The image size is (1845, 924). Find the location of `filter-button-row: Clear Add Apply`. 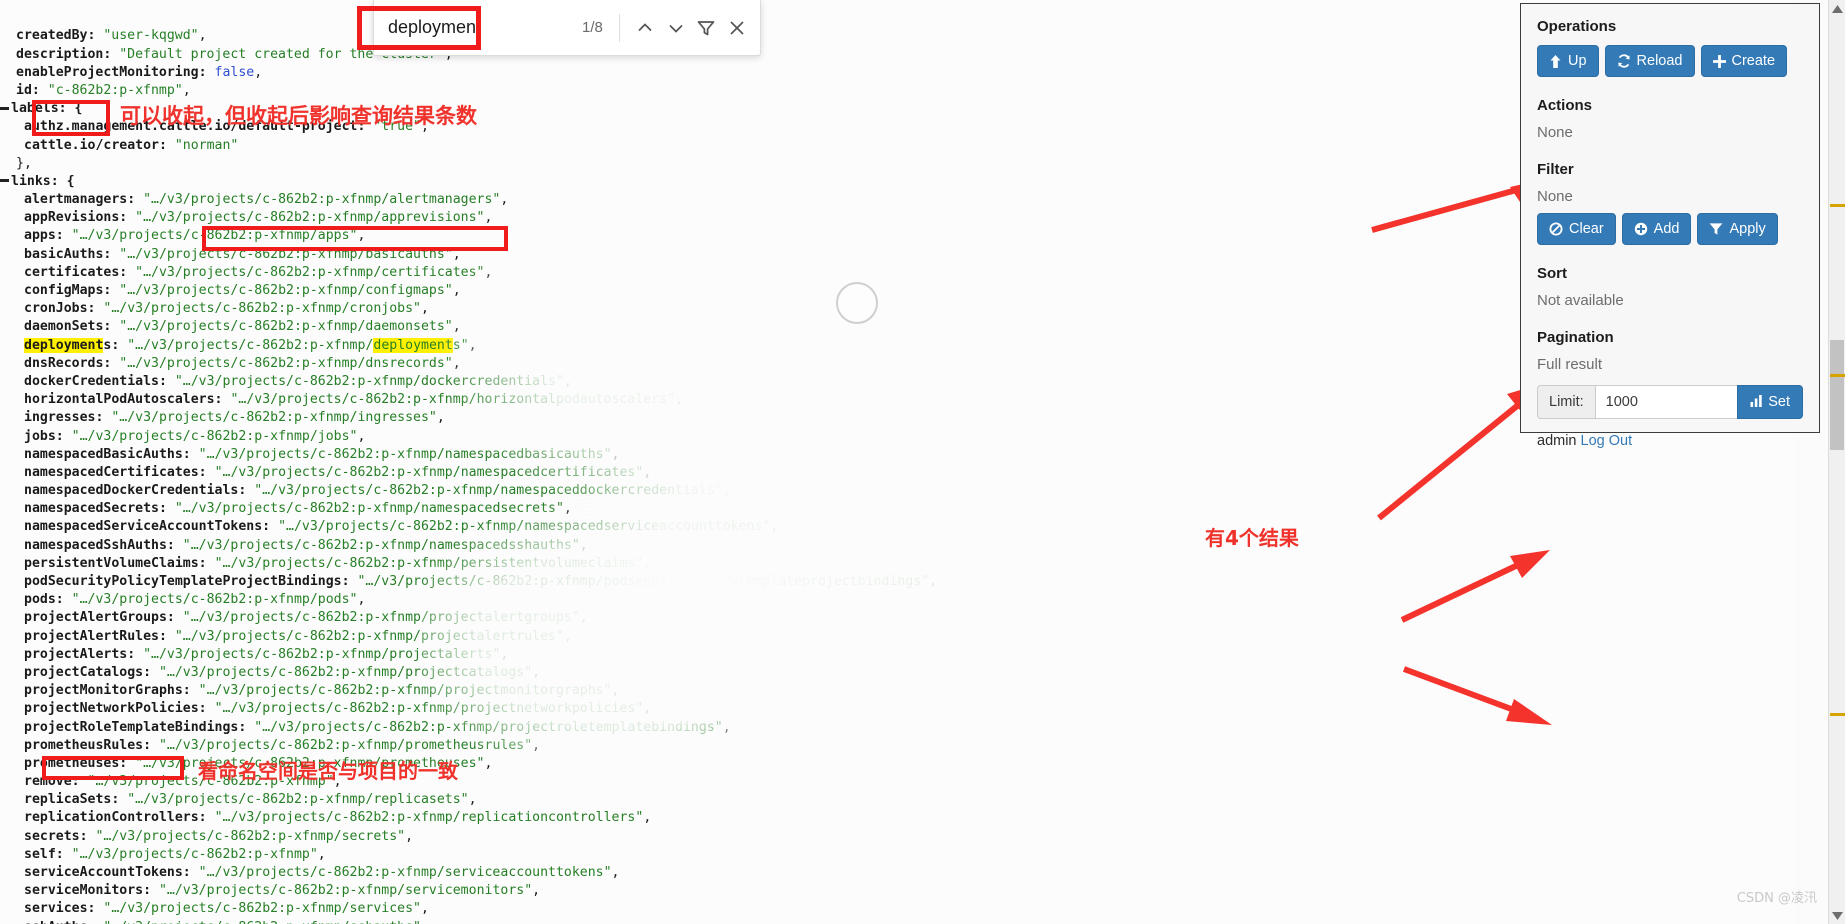

filter-button-row: Clear Add Apply is located at coordinates (1670, 229).